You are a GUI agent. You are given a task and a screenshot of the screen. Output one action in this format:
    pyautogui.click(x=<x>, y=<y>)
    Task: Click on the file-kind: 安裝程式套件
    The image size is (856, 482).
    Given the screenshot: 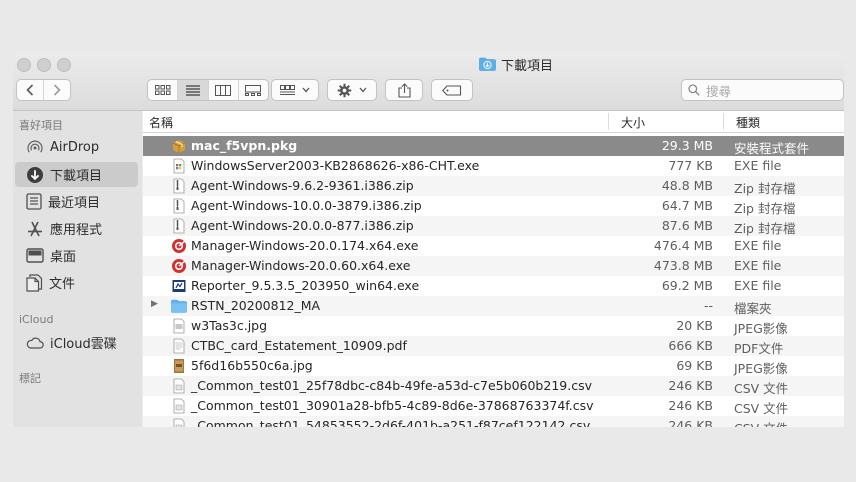 What is the action you would take?
    pyautogui.click(x=772, y=148)
    